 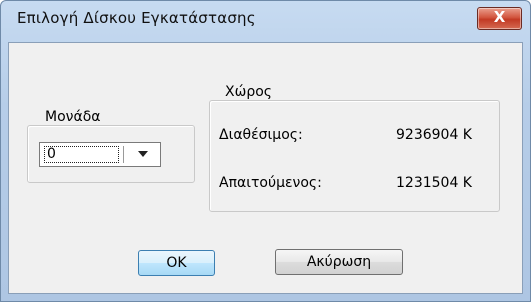 I want to click on required-value: 1231504 K, so click(x=434, y=183).